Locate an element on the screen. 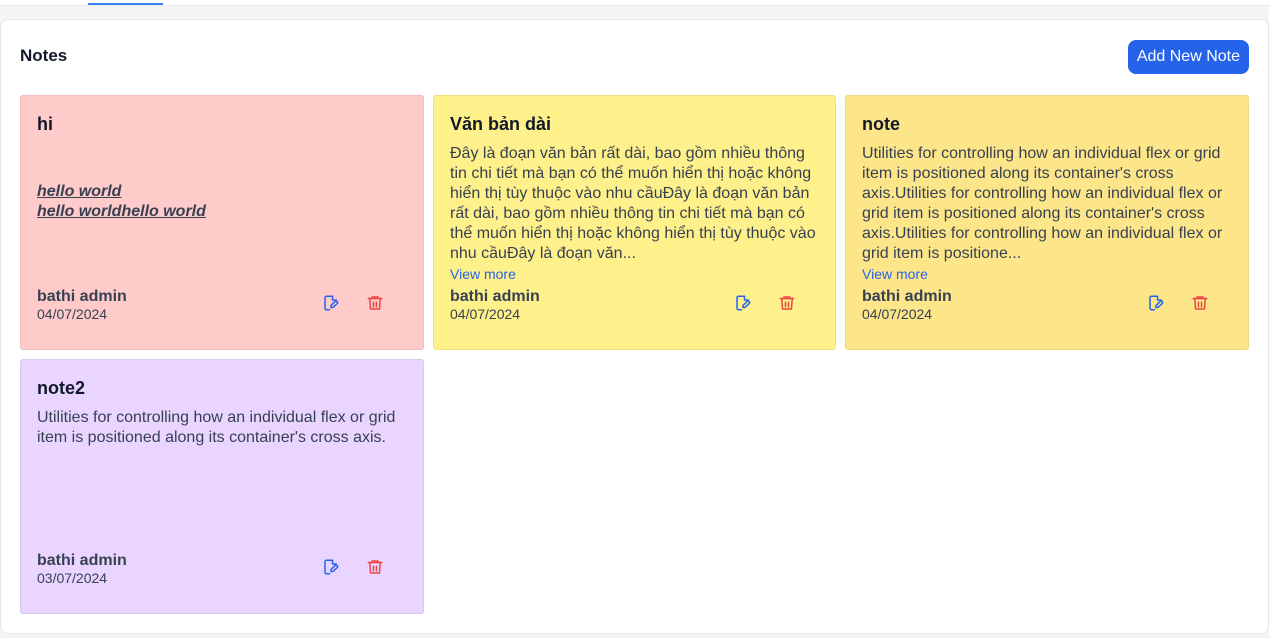 This screenshot has width=1269, height=638. note-rich-content: hello world hello worldhello world is located at coordinates (222, 202).